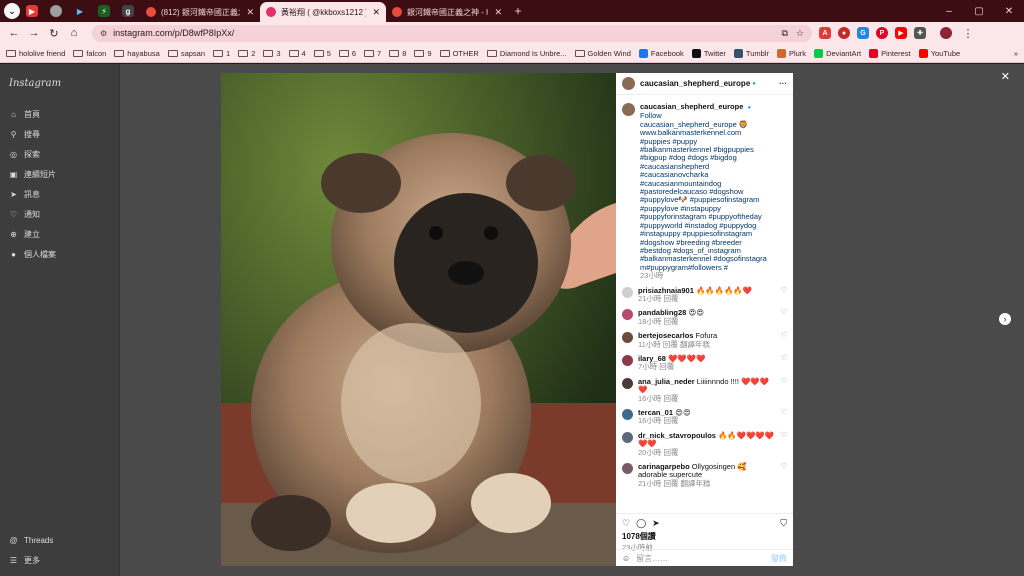 Image resolution: width=1024 pixels, height=576 pixels. What do you see at coordinates (74, 33) in the screenshot?
I see `home-icon: ⌂` at bounding box center [74, 33].